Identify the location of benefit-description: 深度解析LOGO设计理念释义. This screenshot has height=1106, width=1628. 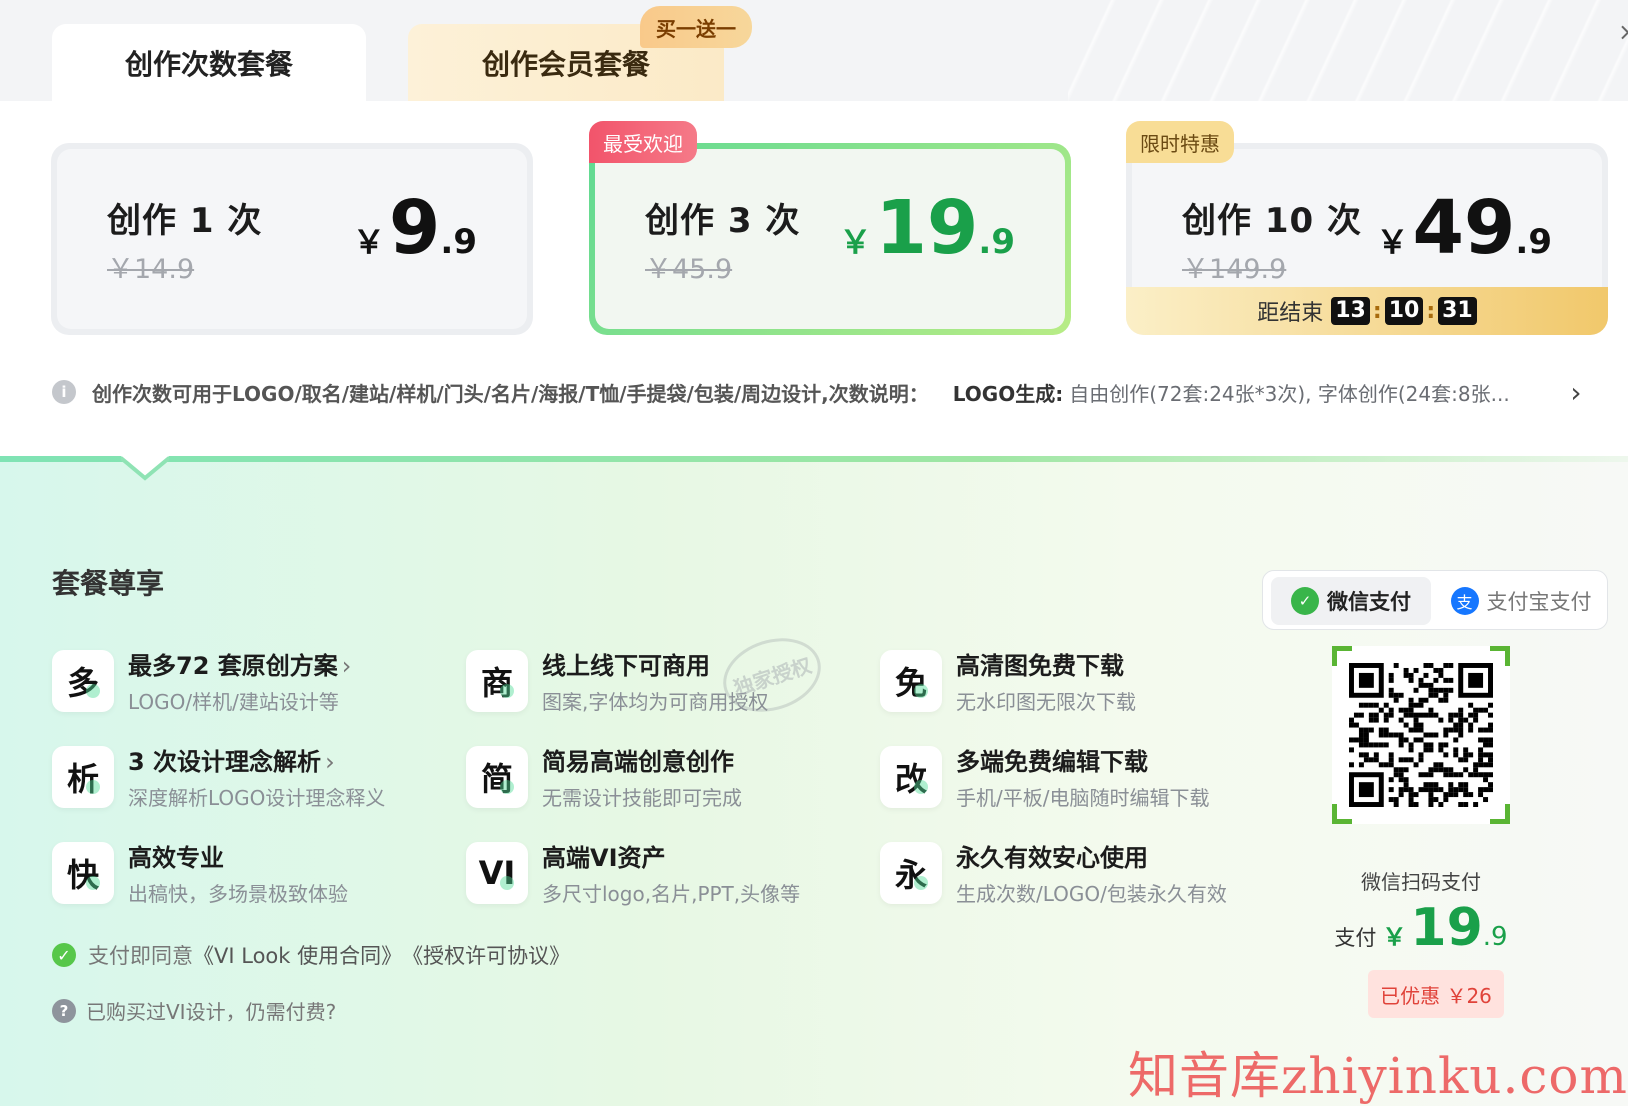
(257, 798).